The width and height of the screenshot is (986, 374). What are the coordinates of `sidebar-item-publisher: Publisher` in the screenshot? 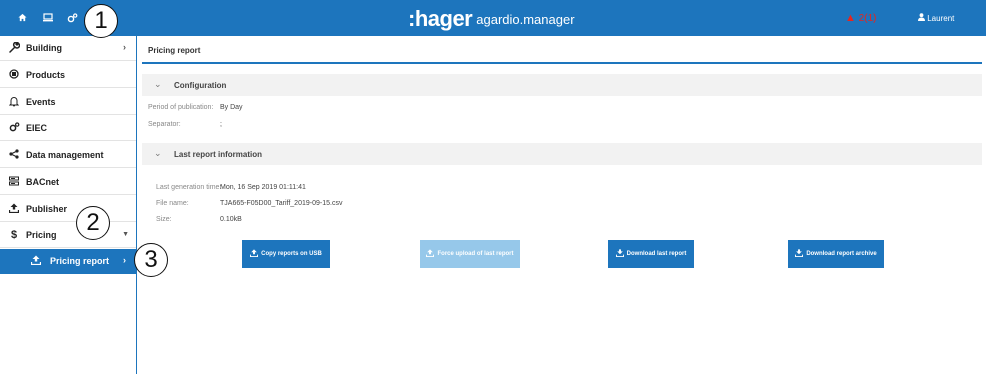 It's located at (68, 209).